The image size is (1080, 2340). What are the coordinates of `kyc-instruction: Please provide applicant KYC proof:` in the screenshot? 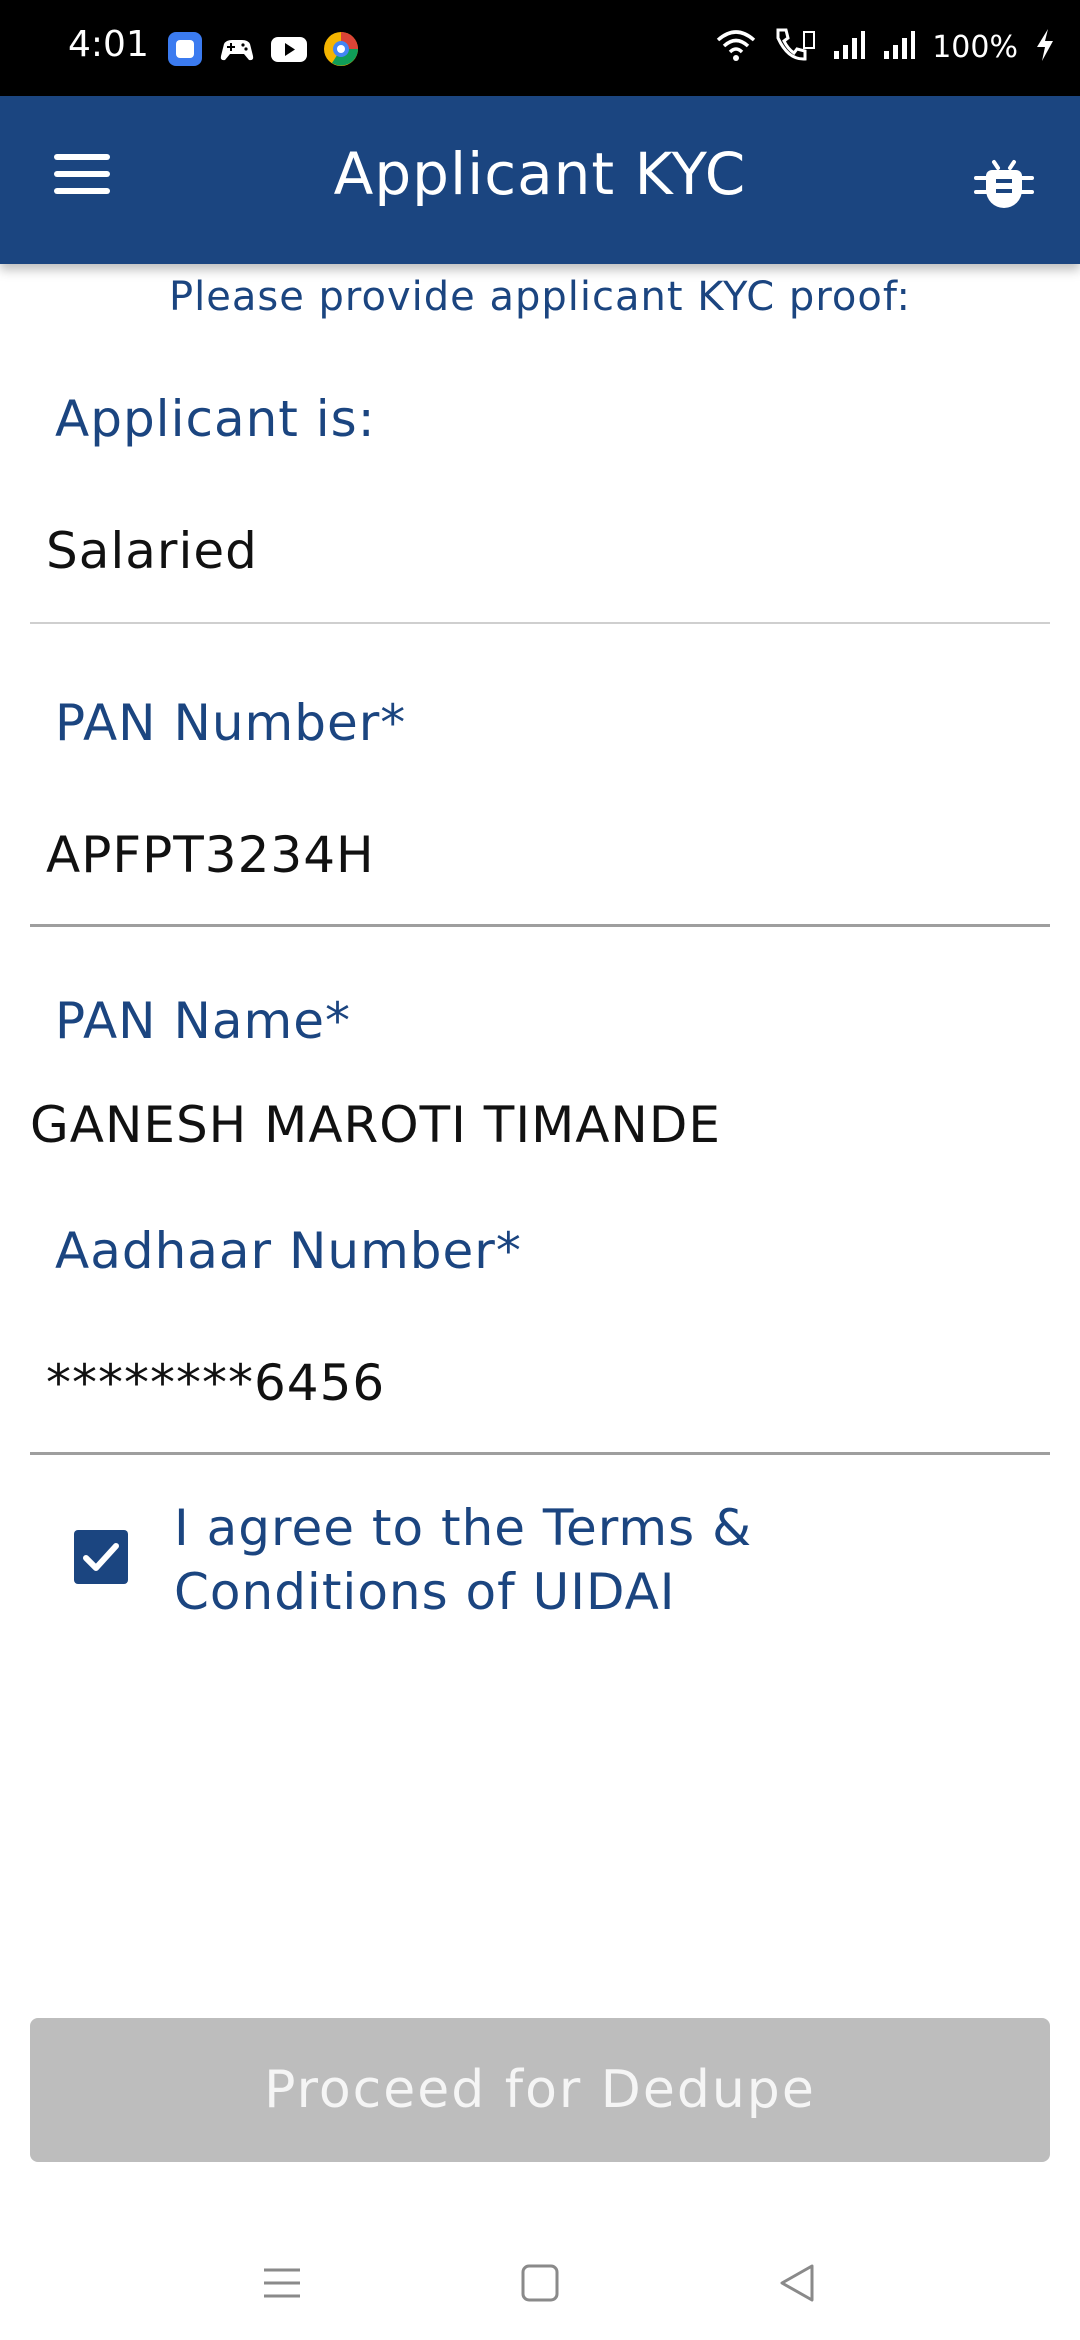 It's located at (540, 297).